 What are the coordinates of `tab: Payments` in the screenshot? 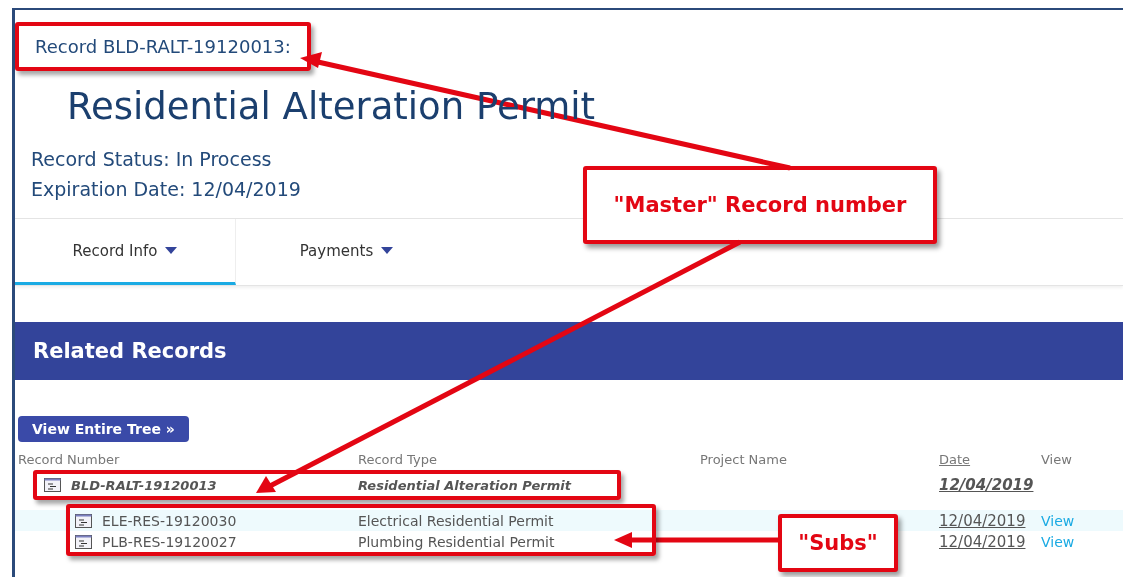 It's located at (346, 252).